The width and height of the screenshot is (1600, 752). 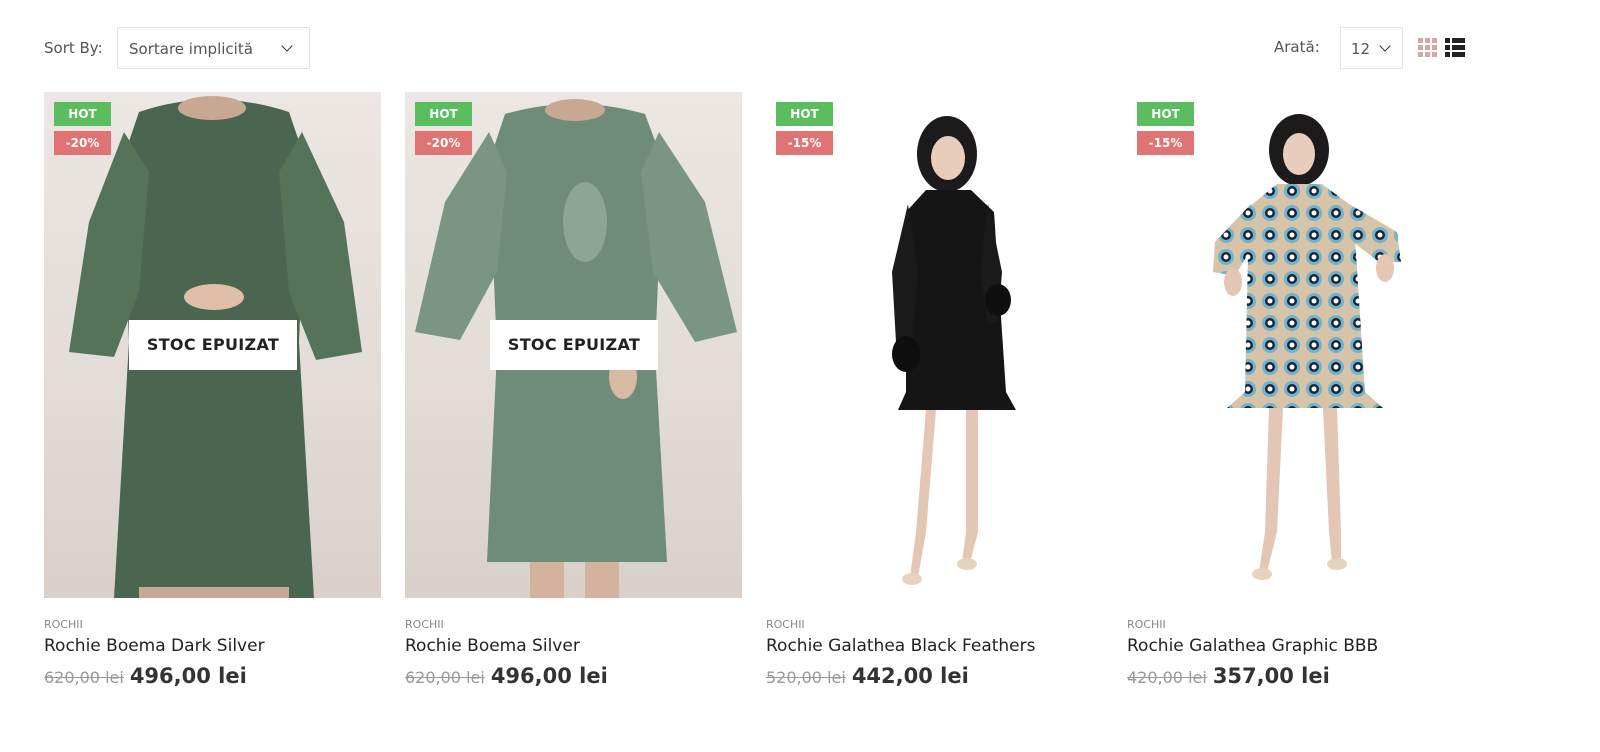 What do you see at coordinates (806, 677) in the screenshot?
I see `old-price: 520,00 lei` at bounding box center [806, 677].